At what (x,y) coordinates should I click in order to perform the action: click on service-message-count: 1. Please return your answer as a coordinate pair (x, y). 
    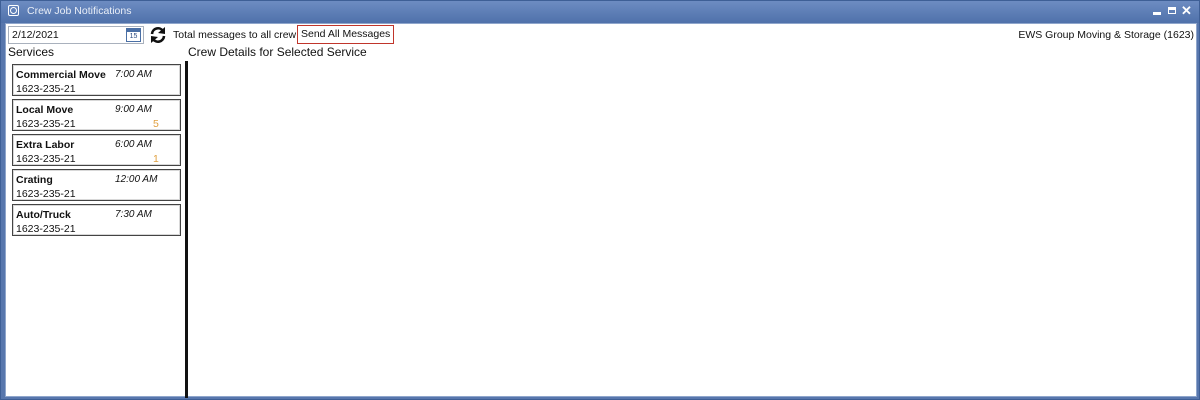
    Looking at the image, I should click on (156, 159).